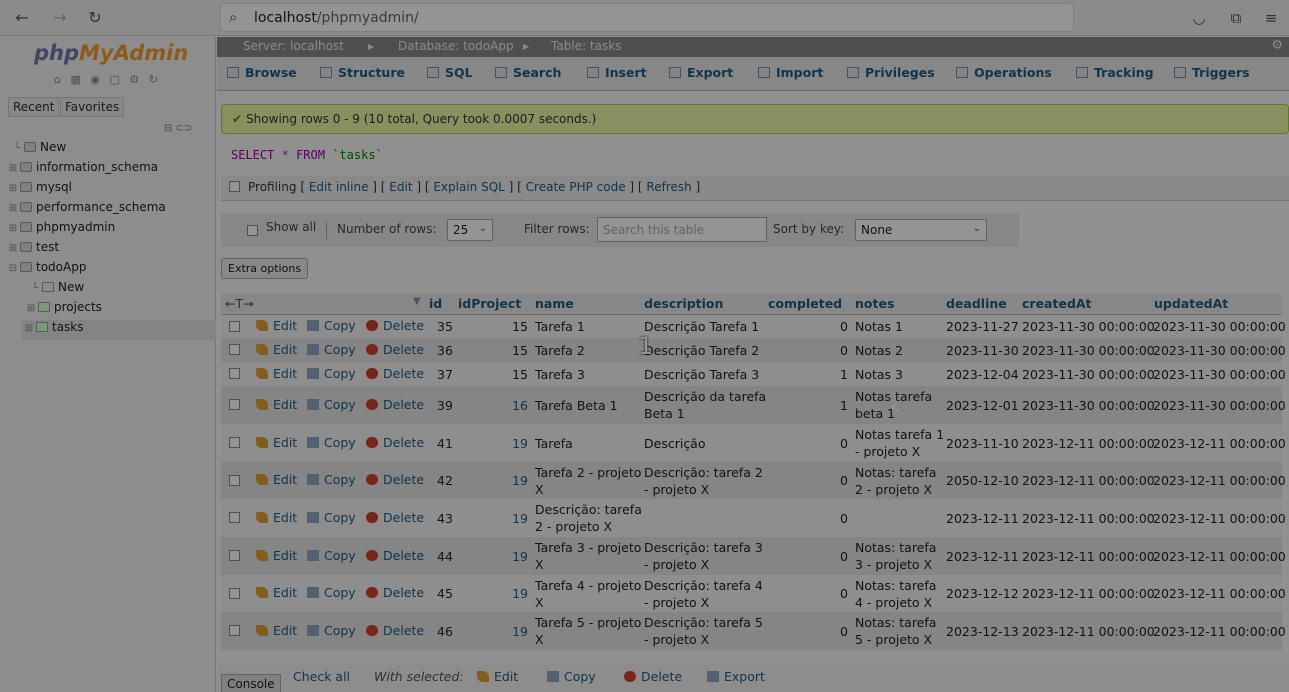  I want to click on col-updatedat: updatedAt, so click(1191, 303).